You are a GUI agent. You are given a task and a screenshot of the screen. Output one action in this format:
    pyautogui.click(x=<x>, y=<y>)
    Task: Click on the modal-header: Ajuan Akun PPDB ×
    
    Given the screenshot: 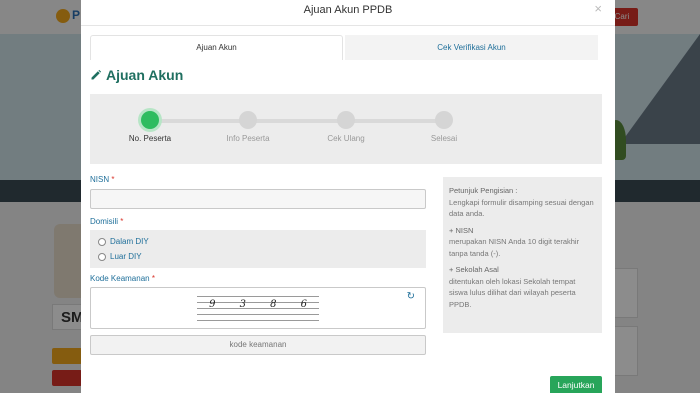 What is the action you would take?
    pyautogui.click(x=348, y=13)
    